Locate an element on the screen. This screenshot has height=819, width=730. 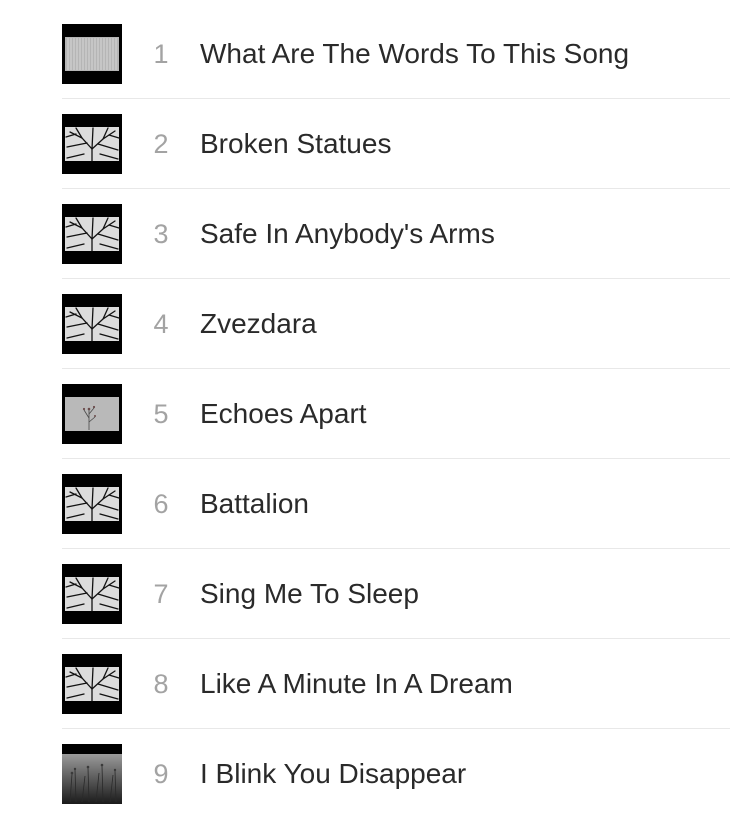
track-row: 6 Battalion is located at coordinates (396, 504).